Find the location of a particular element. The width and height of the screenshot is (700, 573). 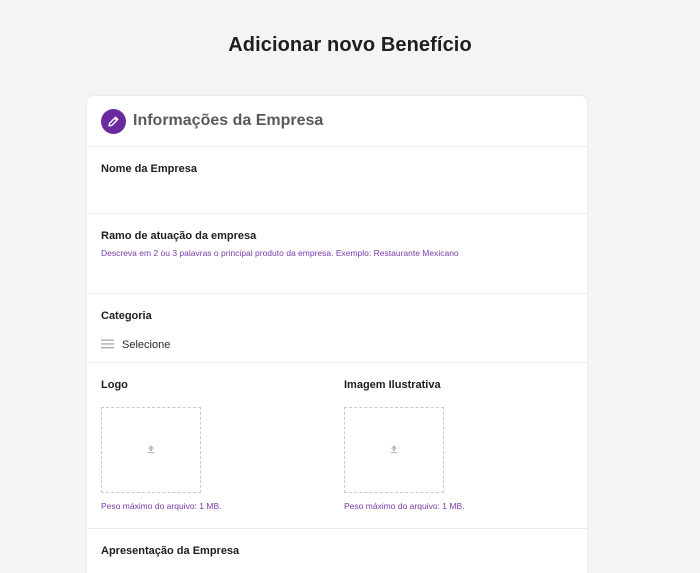

logo-field: Logo Peso máximo do arquivo: 1 MB. is located at coordinates (222, 453).